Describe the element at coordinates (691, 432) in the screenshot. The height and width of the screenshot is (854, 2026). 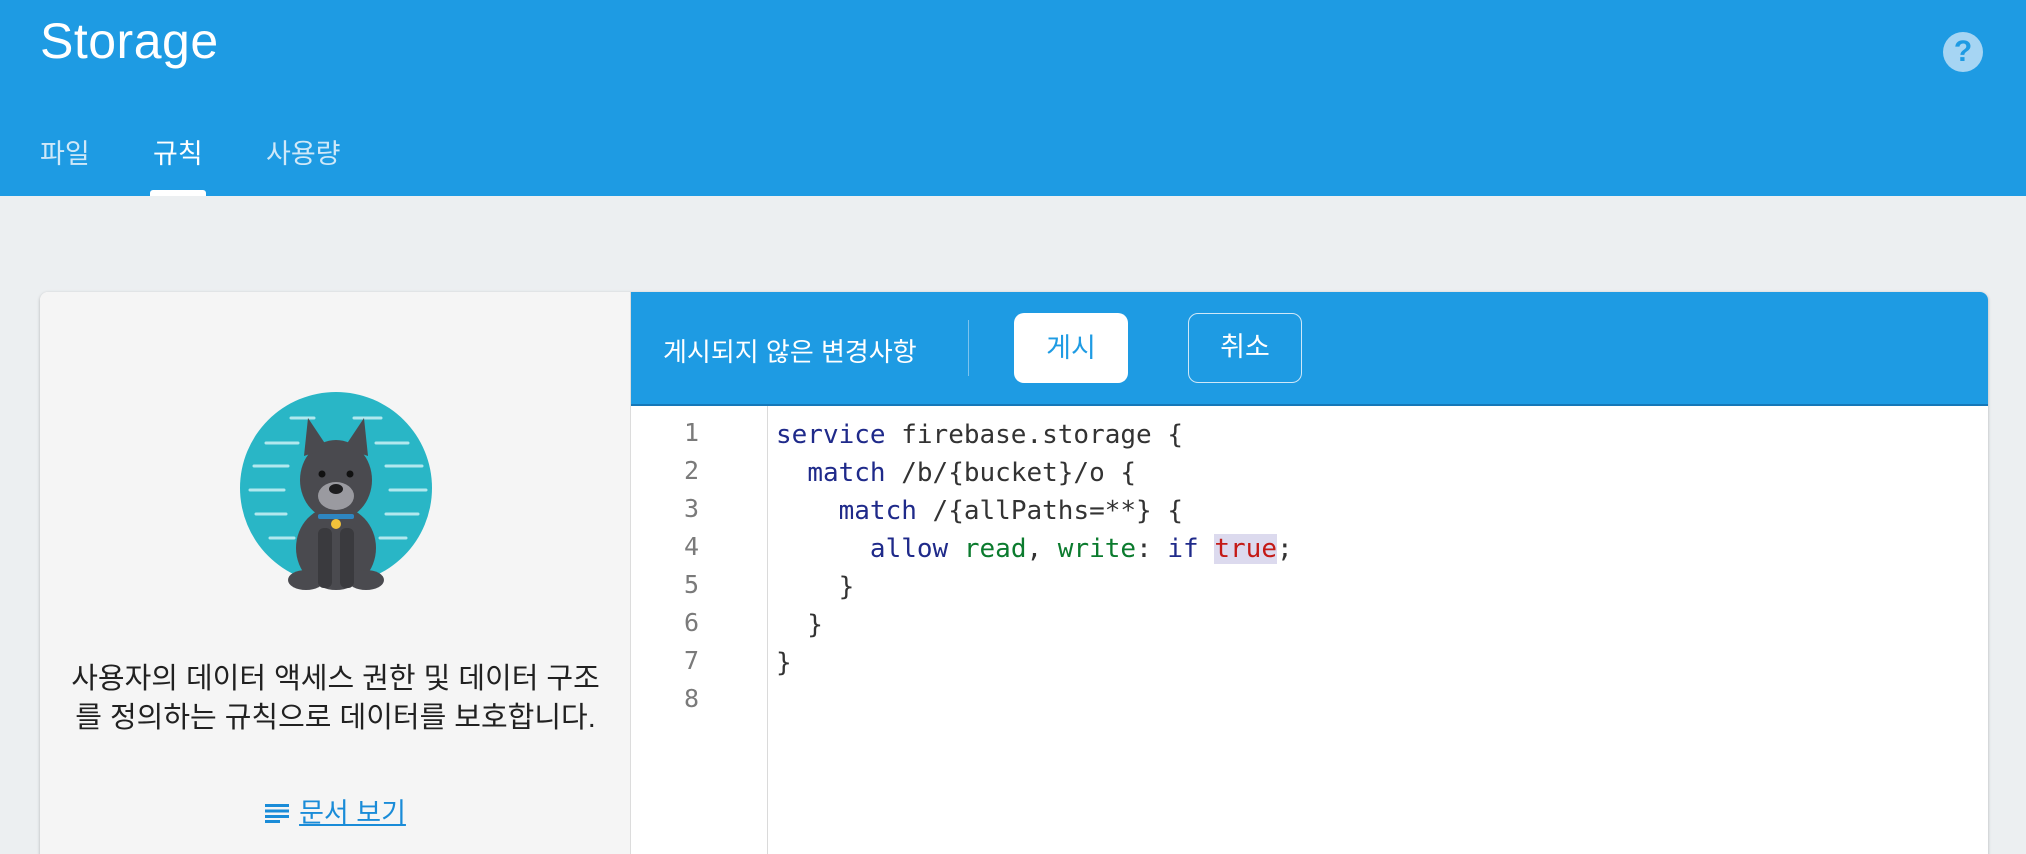
I see `line-number: 1` at that location.